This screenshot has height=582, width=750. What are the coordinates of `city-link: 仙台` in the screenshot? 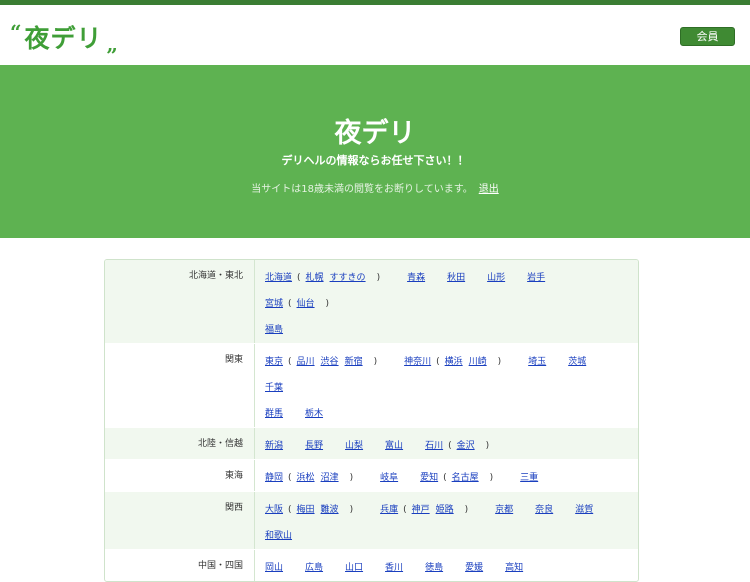 It's located at (306, 304).